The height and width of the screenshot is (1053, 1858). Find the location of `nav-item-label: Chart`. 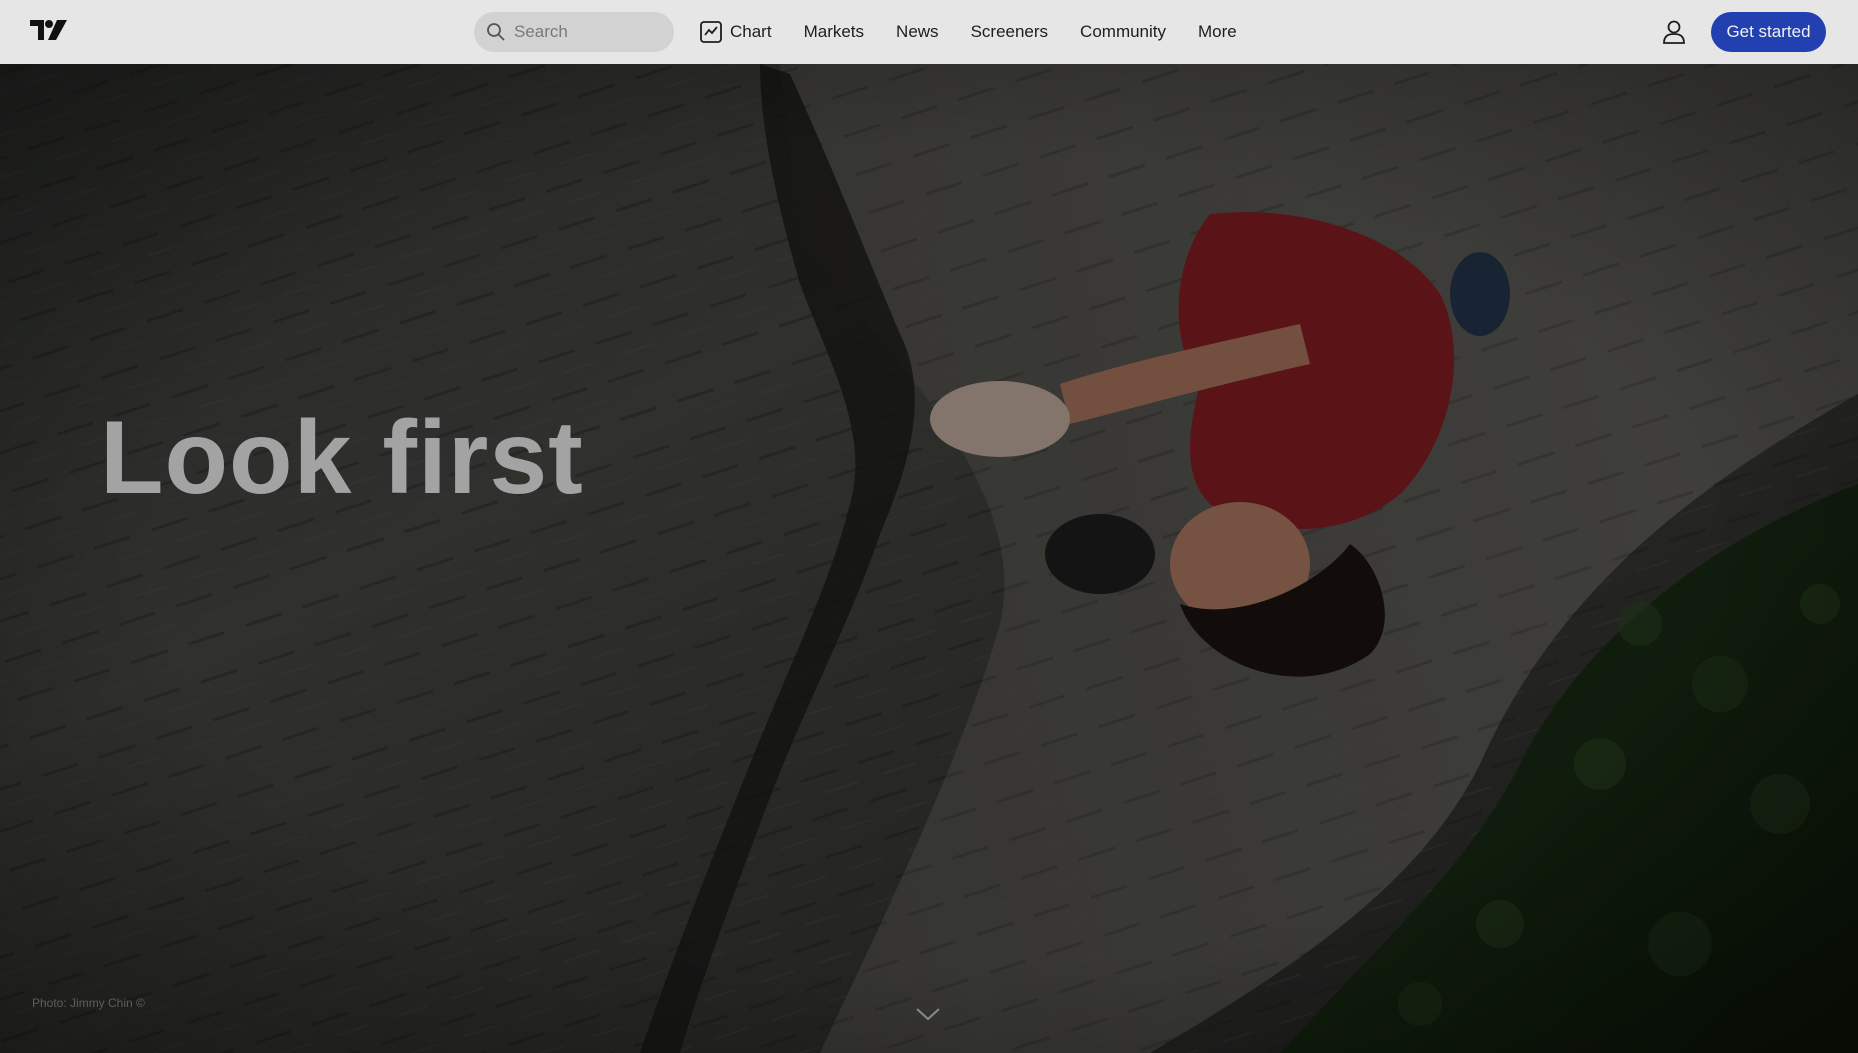

nav-item-label: Chart is located at coordinates (751, 31).